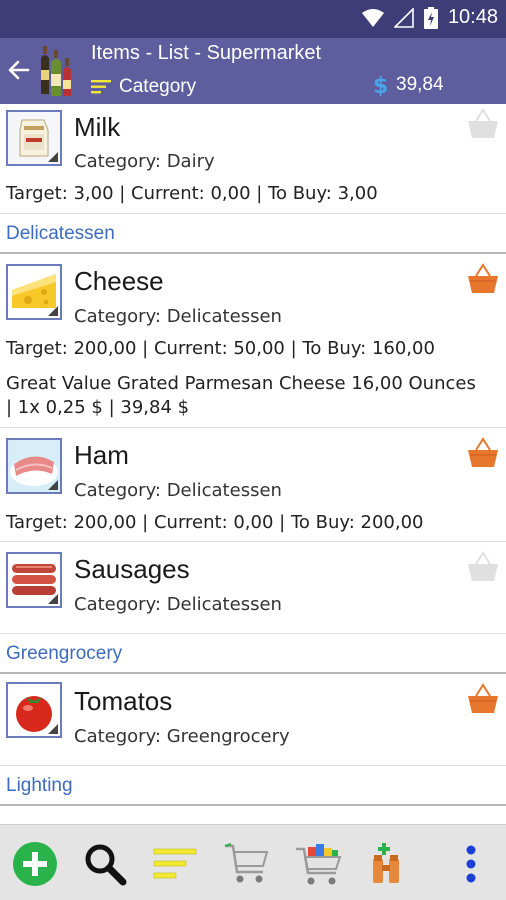  What do you see at coordinates (253, 786) in the screenshot?
I see `section-header-lighting: Lighting` at bounding box center [253, 786].